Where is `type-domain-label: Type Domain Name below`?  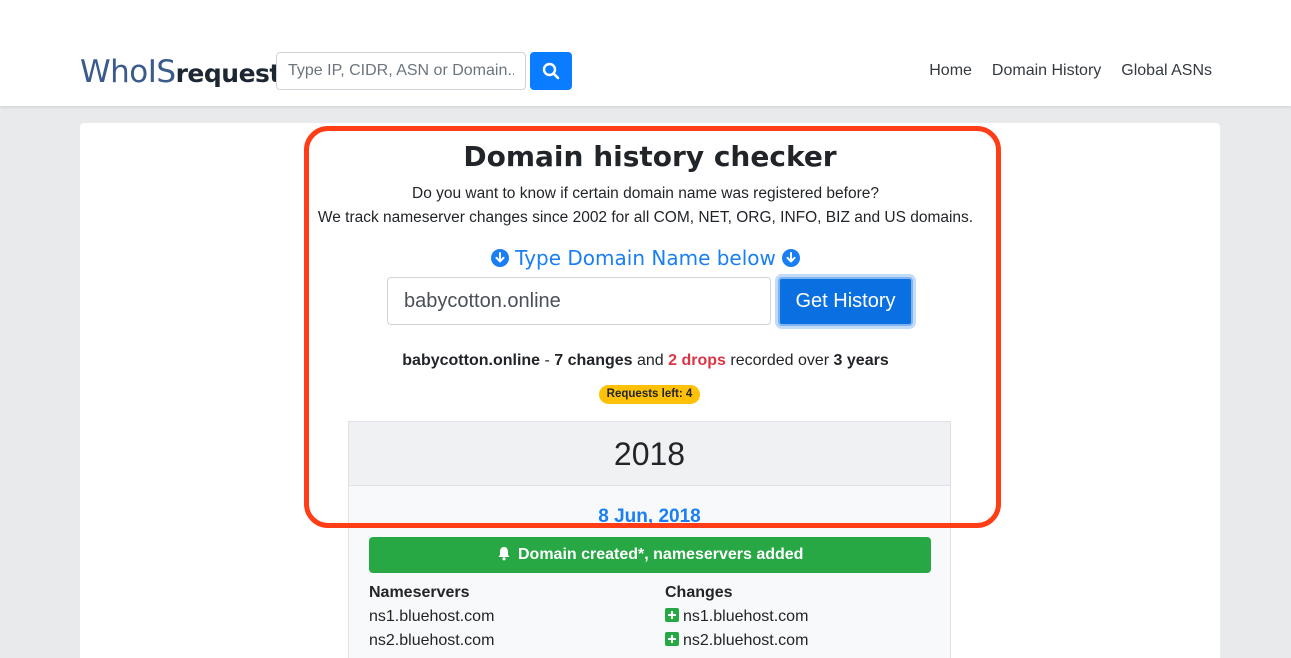
type-domain-label: Type Domain Name below is located at coordinates (645, 258).